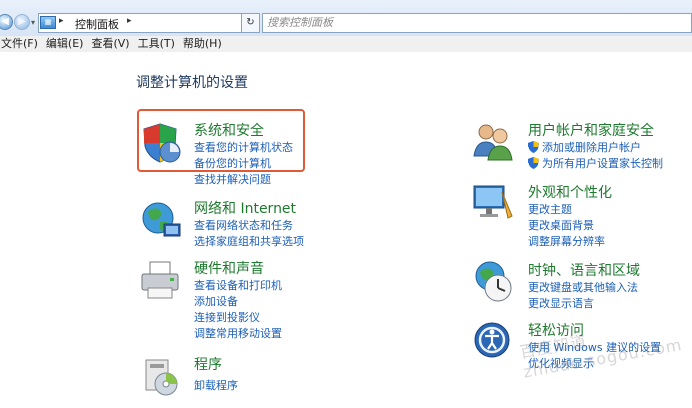 The height and width of the screenshot is (408, 692). I want to click on refresh-icon: ↻, so click(250, 22).